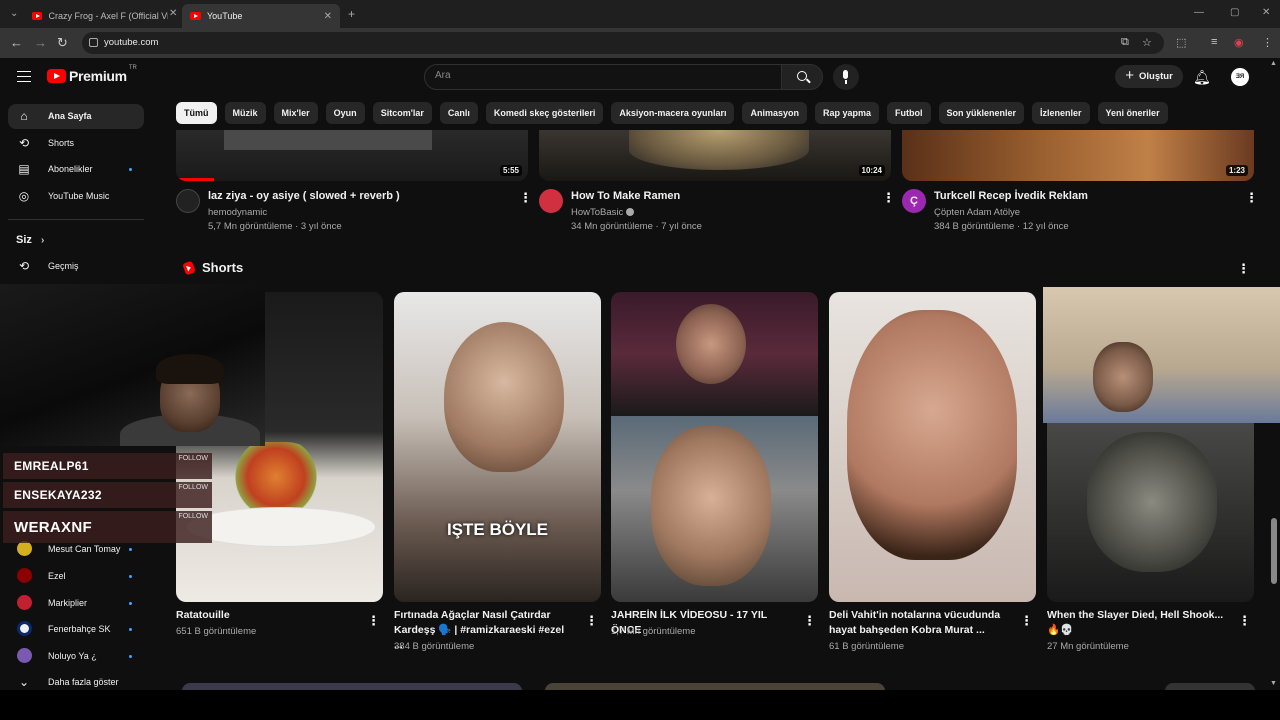 Image resolution: width=1280 pixels, height=720 pixels. I want to click on cast-icon: ⧉, so click(1125, 42).